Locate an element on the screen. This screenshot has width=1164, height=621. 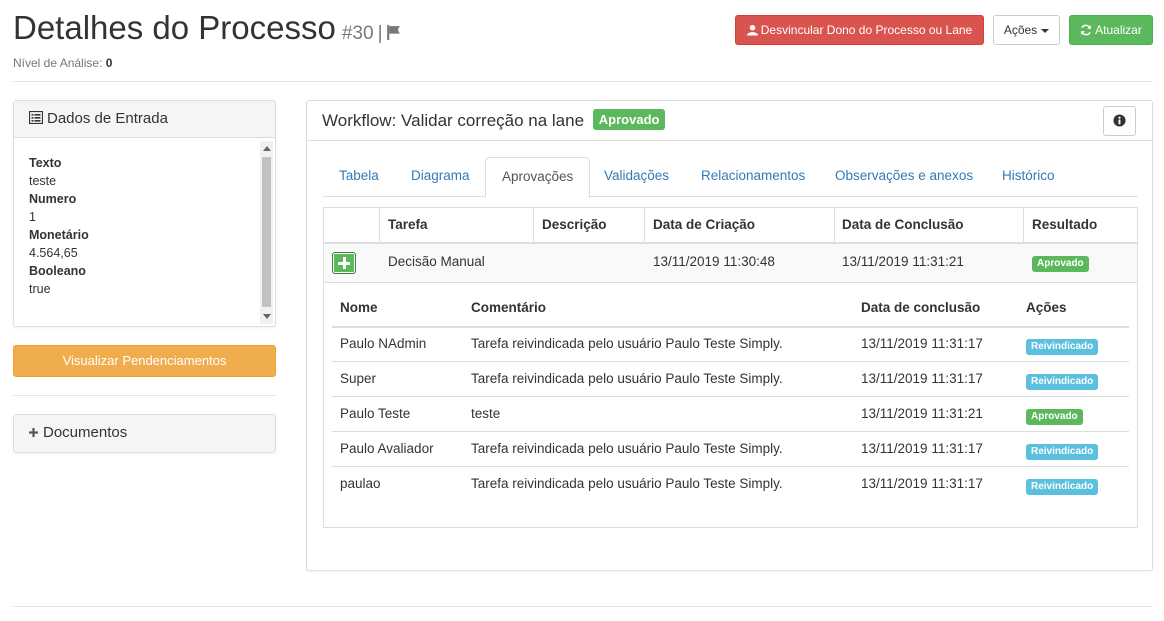
scroll-up-icon is located at coordinates (267, 148).